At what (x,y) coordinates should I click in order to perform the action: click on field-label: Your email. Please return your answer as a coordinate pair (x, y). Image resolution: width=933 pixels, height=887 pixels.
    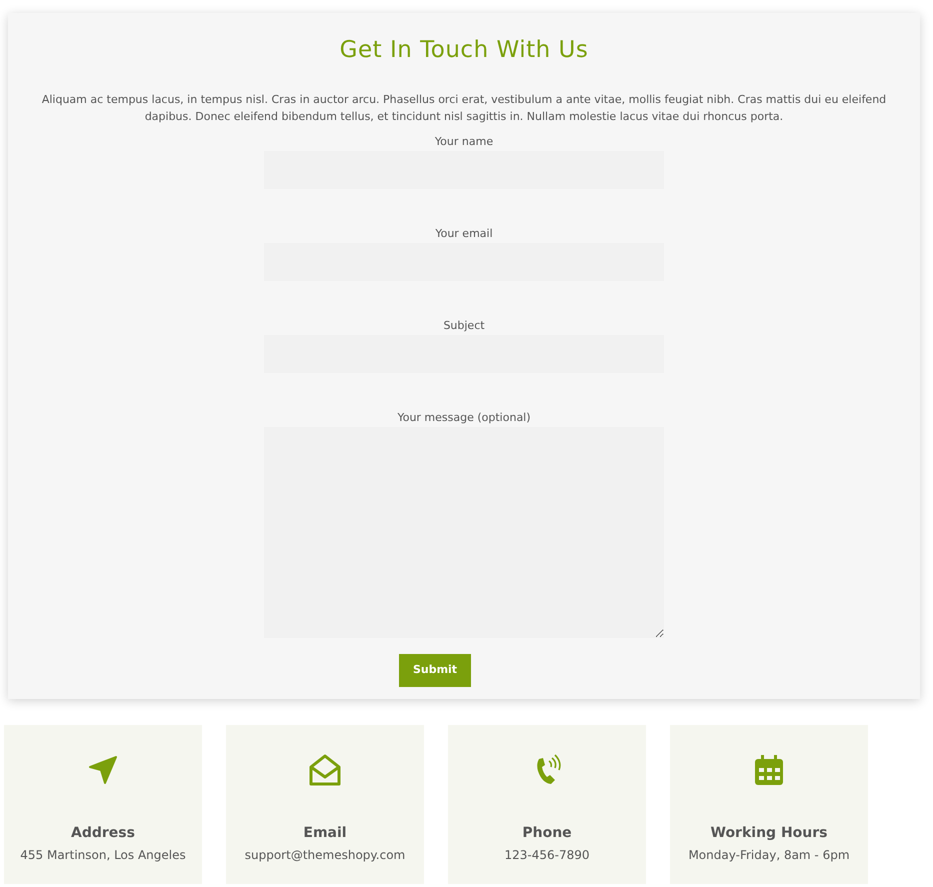
    Looking at the image, I should click on (464, 233).